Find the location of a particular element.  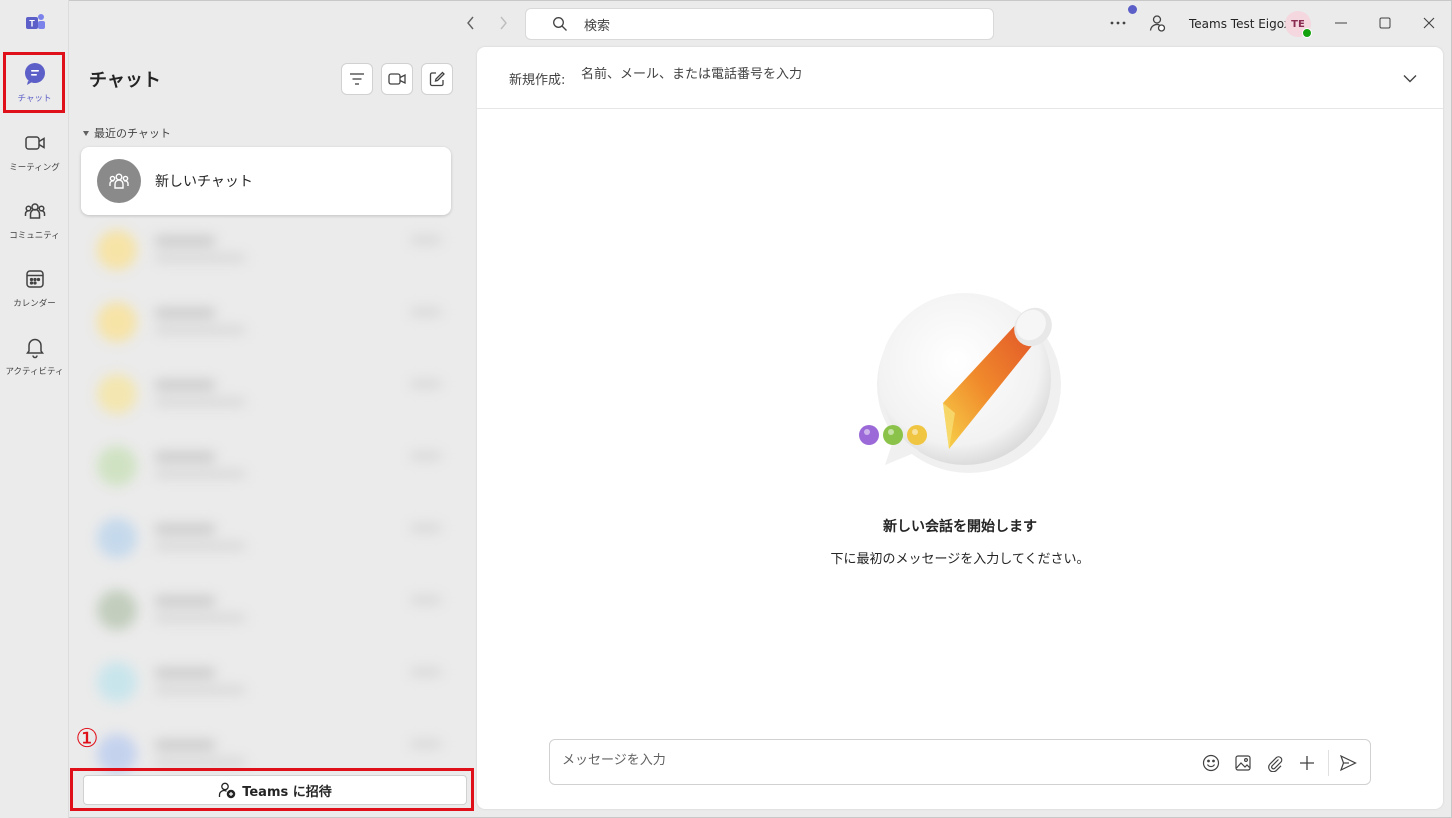

new-chat-button is located at coordinates (437, 79).